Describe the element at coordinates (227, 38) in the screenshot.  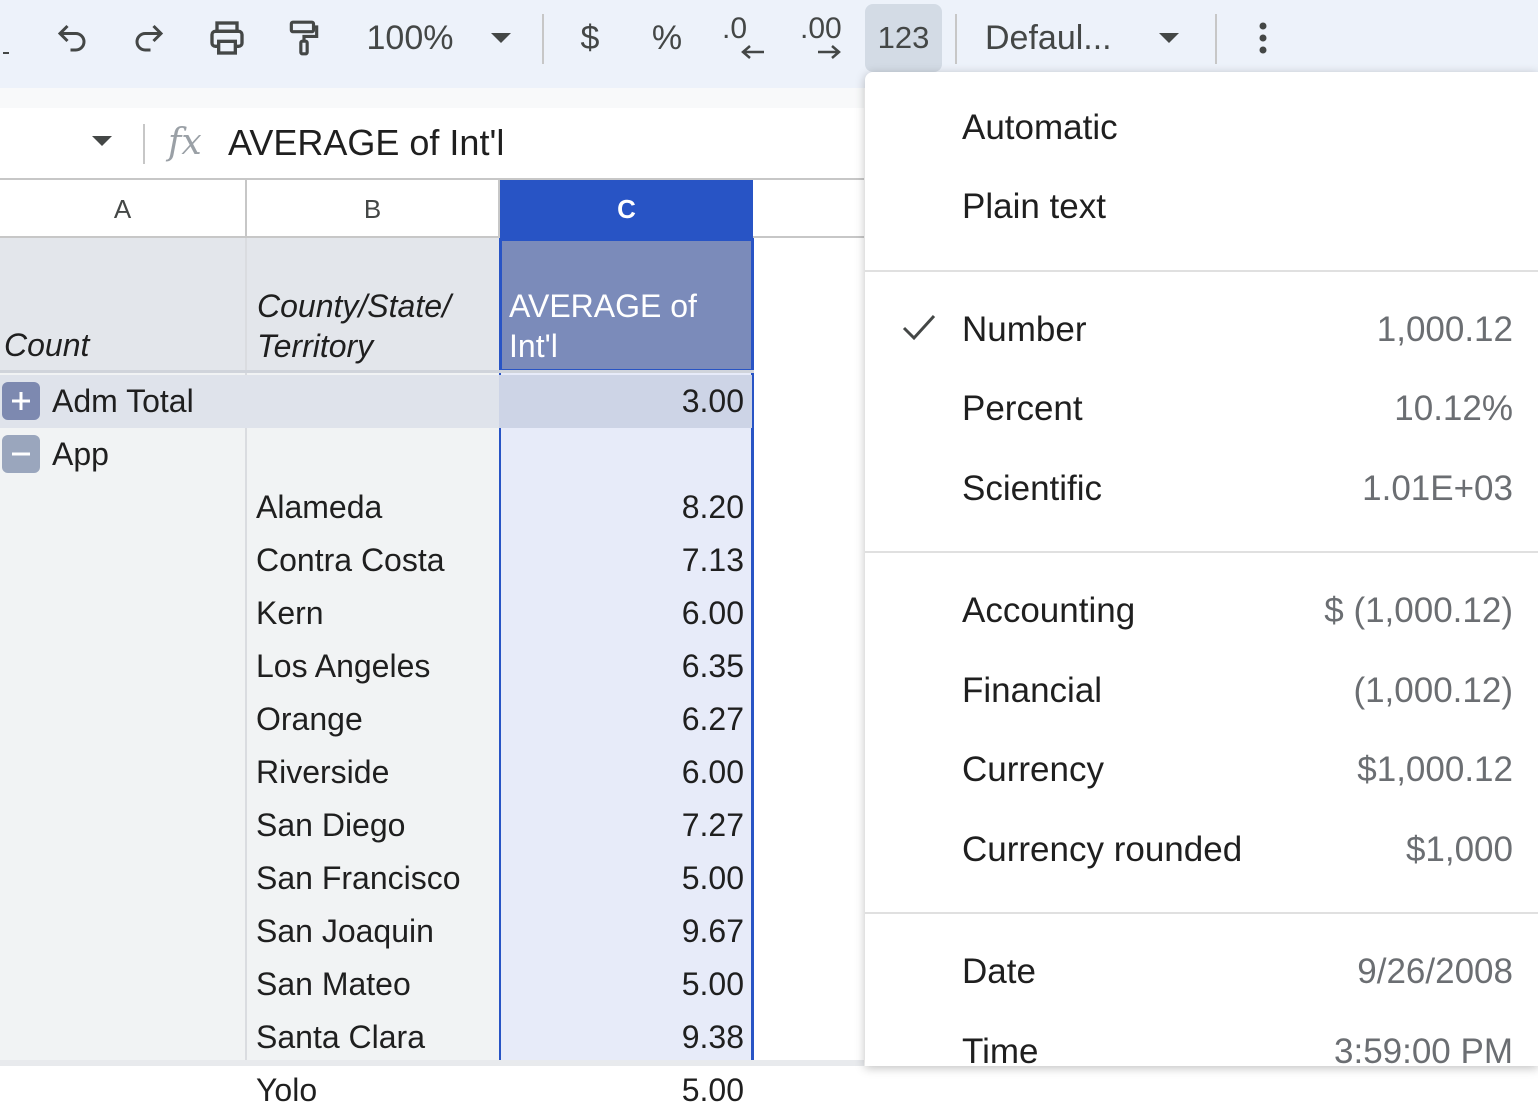
I see `print-icon` at that location.